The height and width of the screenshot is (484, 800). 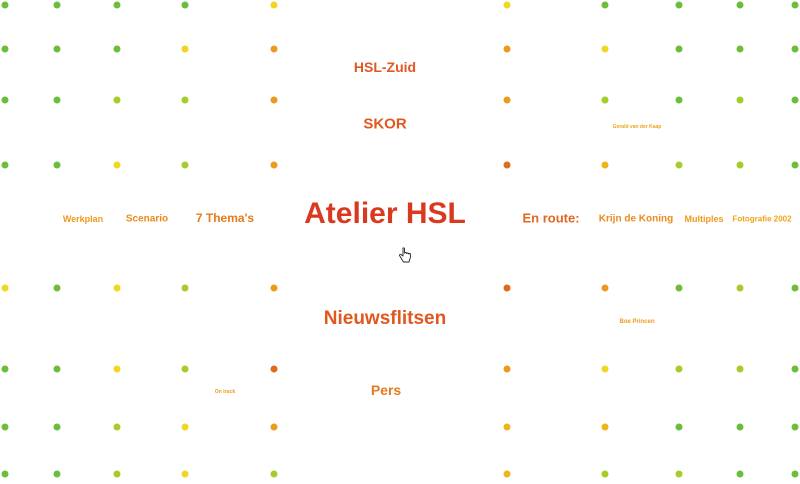 I want to click on nav-7-themas: 7 Thema's, so click(x=225, y=218).